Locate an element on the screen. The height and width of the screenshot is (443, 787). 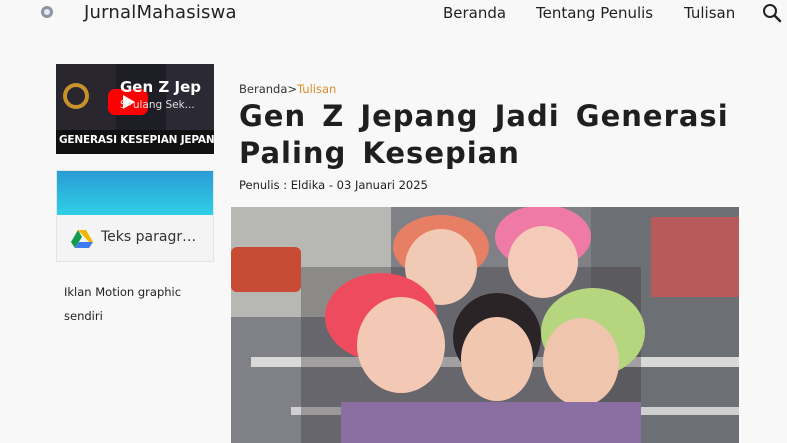
breadcrumb-current: Tulisan is located at coordinates (316, 89).